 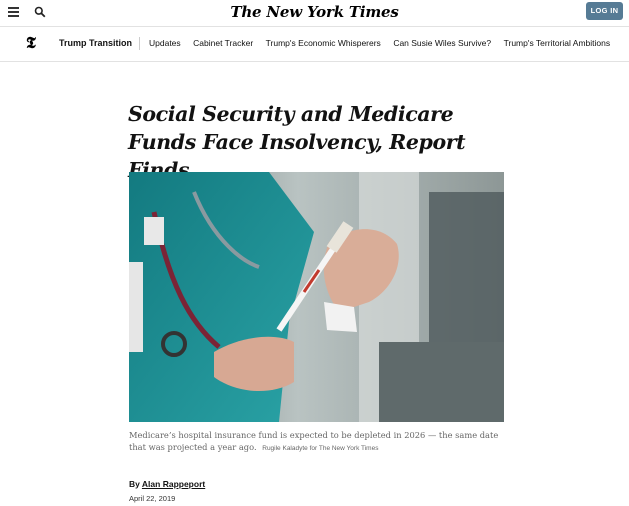 I want to click on nav-link-updates: Updates, so click(x=165, y=43).